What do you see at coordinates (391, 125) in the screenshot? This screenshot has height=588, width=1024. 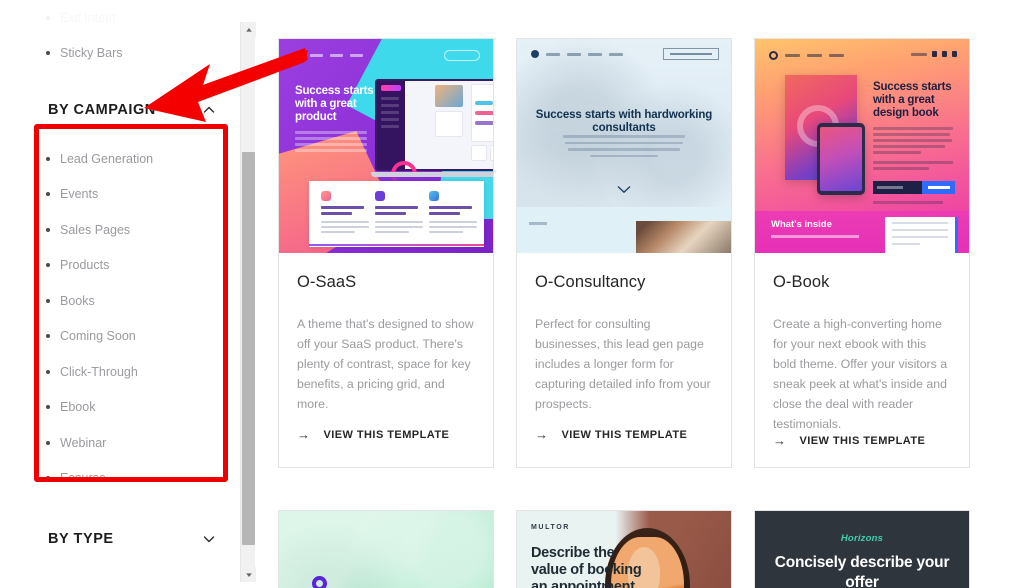 I see `app-sidebar` at bounding box center [391, 125].